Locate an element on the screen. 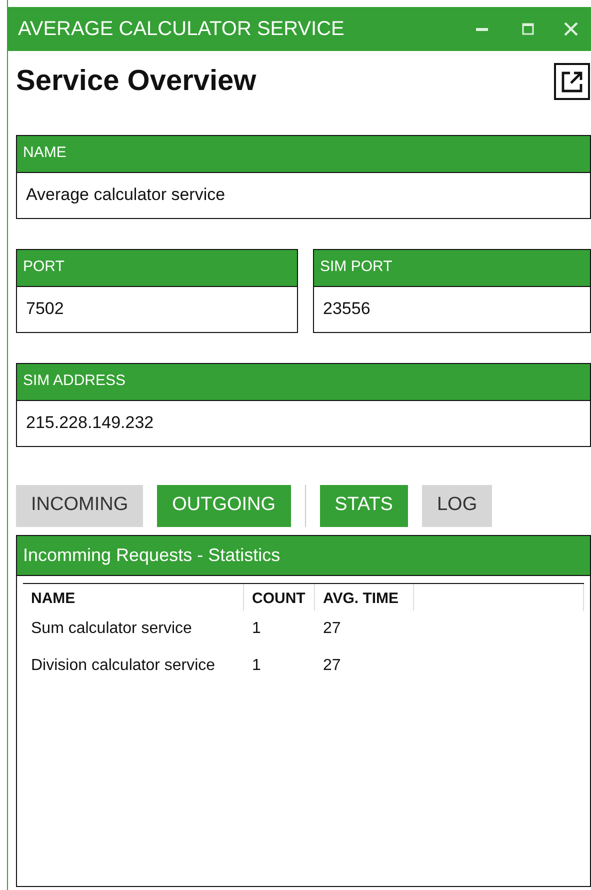 The image size is (591, 890). external-link-icon is located at coordinates (572, 82).